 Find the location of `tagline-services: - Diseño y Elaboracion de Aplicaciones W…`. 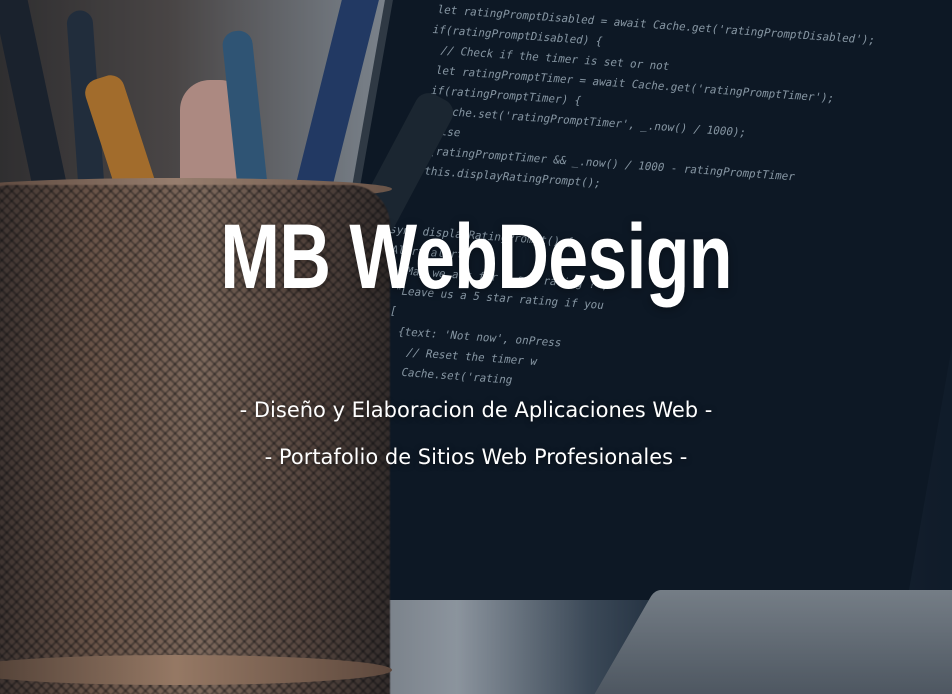

tagline-services: - Diseño y Elaboracion de Aplicaciones W… is located at coordinates (476, 410).